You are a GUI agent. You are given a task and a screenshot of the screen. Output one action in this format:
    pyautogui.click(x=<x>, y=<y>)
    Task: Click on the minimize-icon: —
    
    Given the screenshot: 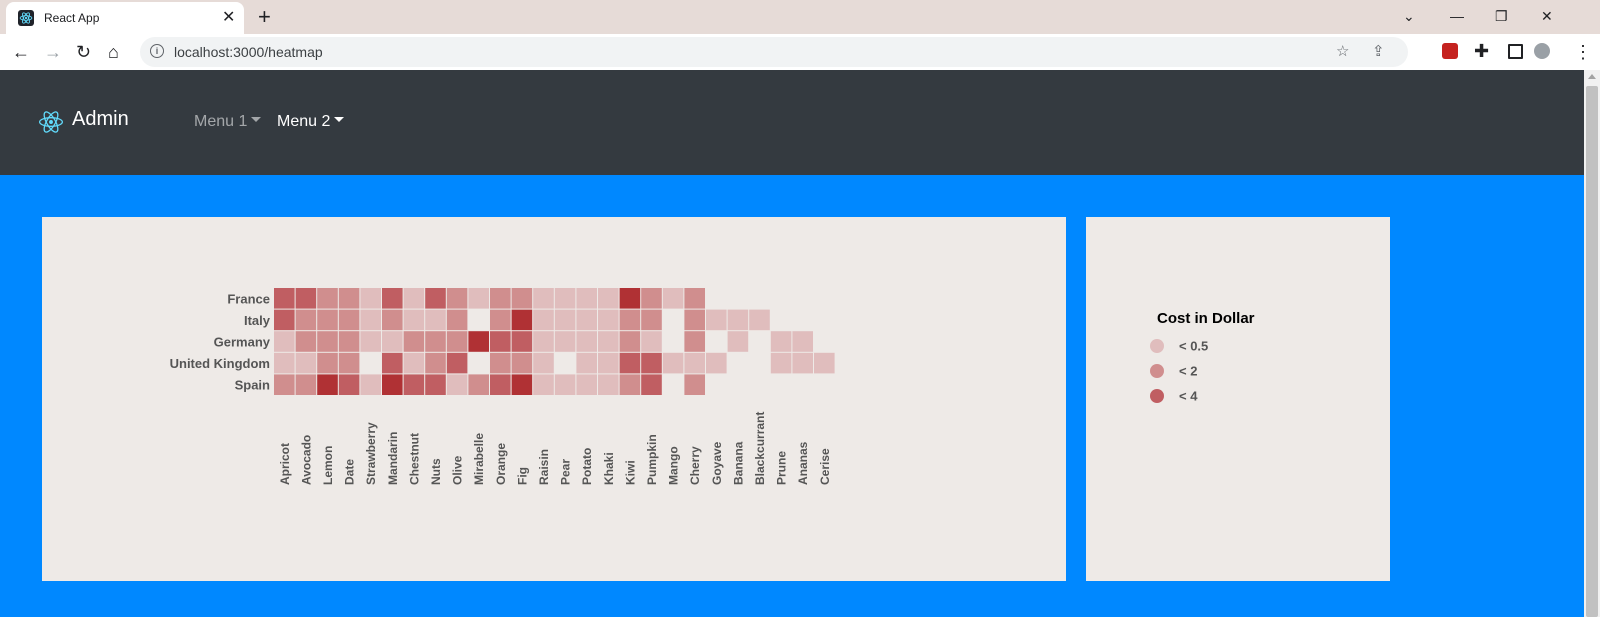 What is the action you would take?
    pyautogui.click(x=1457, y=16)
    